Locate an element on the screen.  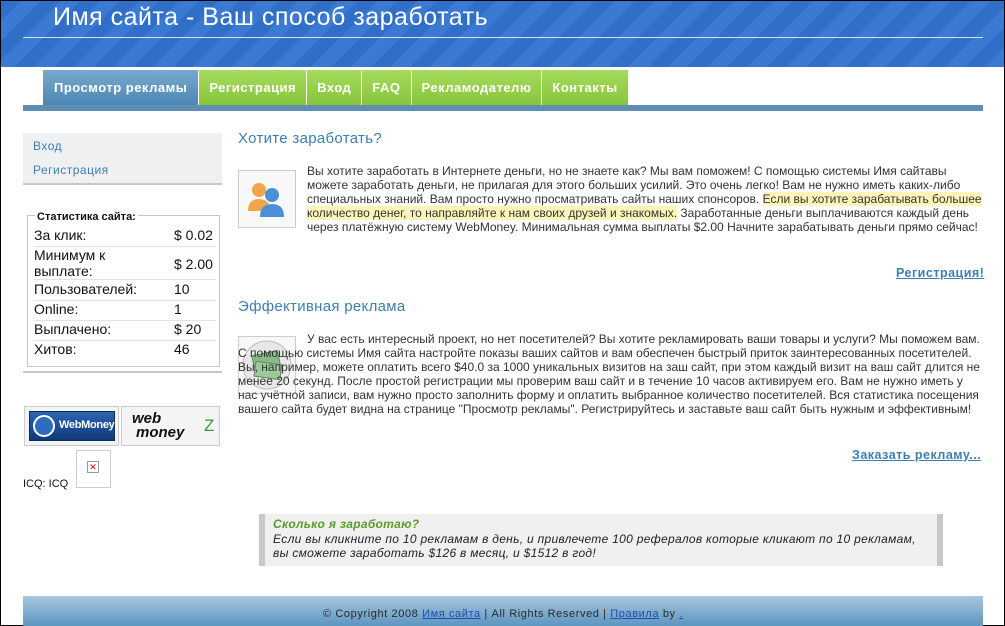
sidebar-item-registration: Регистрация is located at coordinates (71, 170).